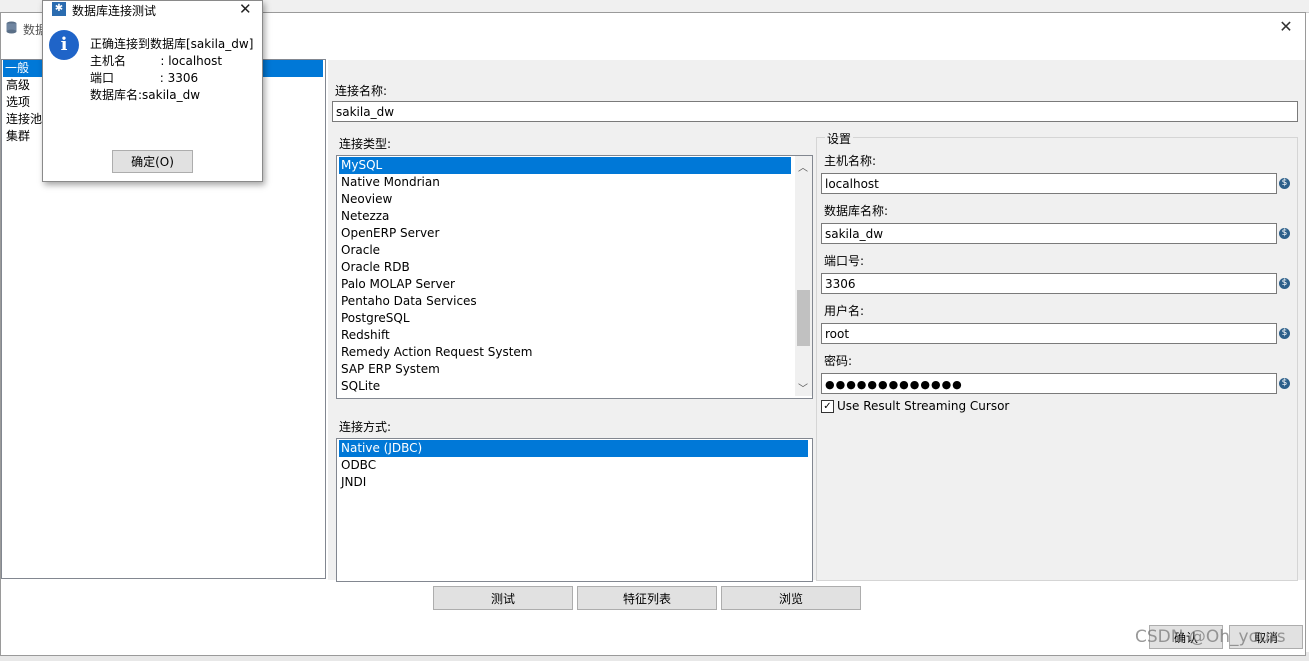 This screenshot has width=1309, height=661. Describe the element at coordinates (573, 448) in the screenshot. I see `list-item: Native (JDBC)` at that location.